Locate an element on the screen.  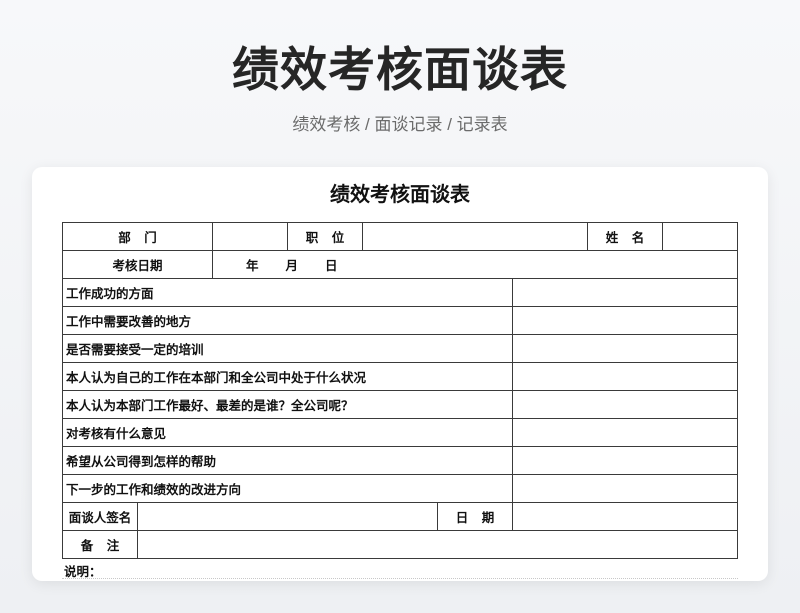
question-row: 对考核有什么意见 is located at coordinates (400, 432).